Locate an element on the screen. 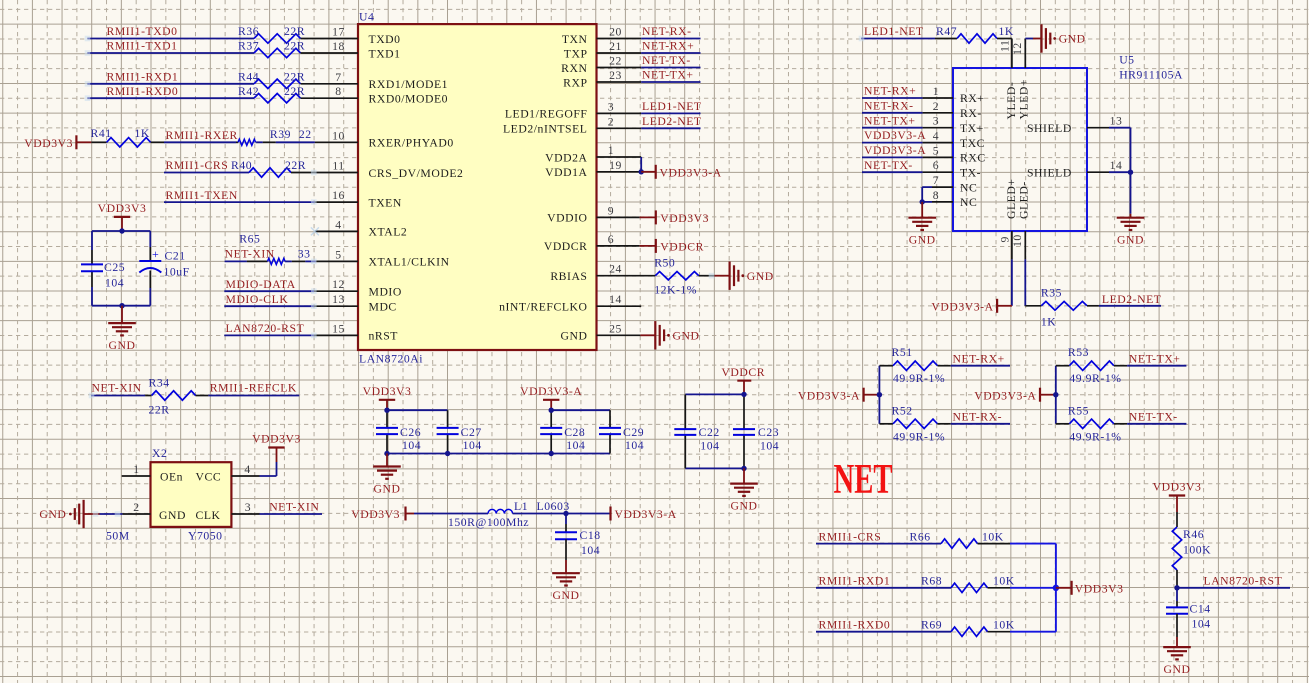 The image size is (1309, 683). svg-text: NET-TX- is located at coordinates (666, 60).